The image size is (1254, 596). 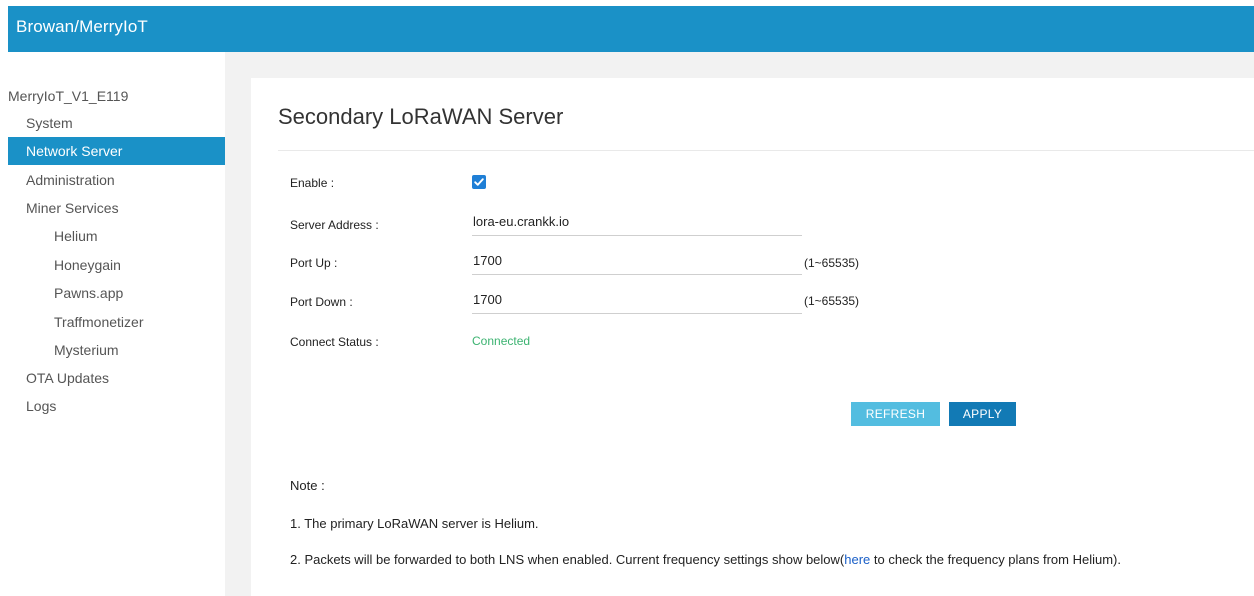 I want to click on note-line-1: 1. The primary LoRaWAN server is Helium., so click(x=414, y=523).